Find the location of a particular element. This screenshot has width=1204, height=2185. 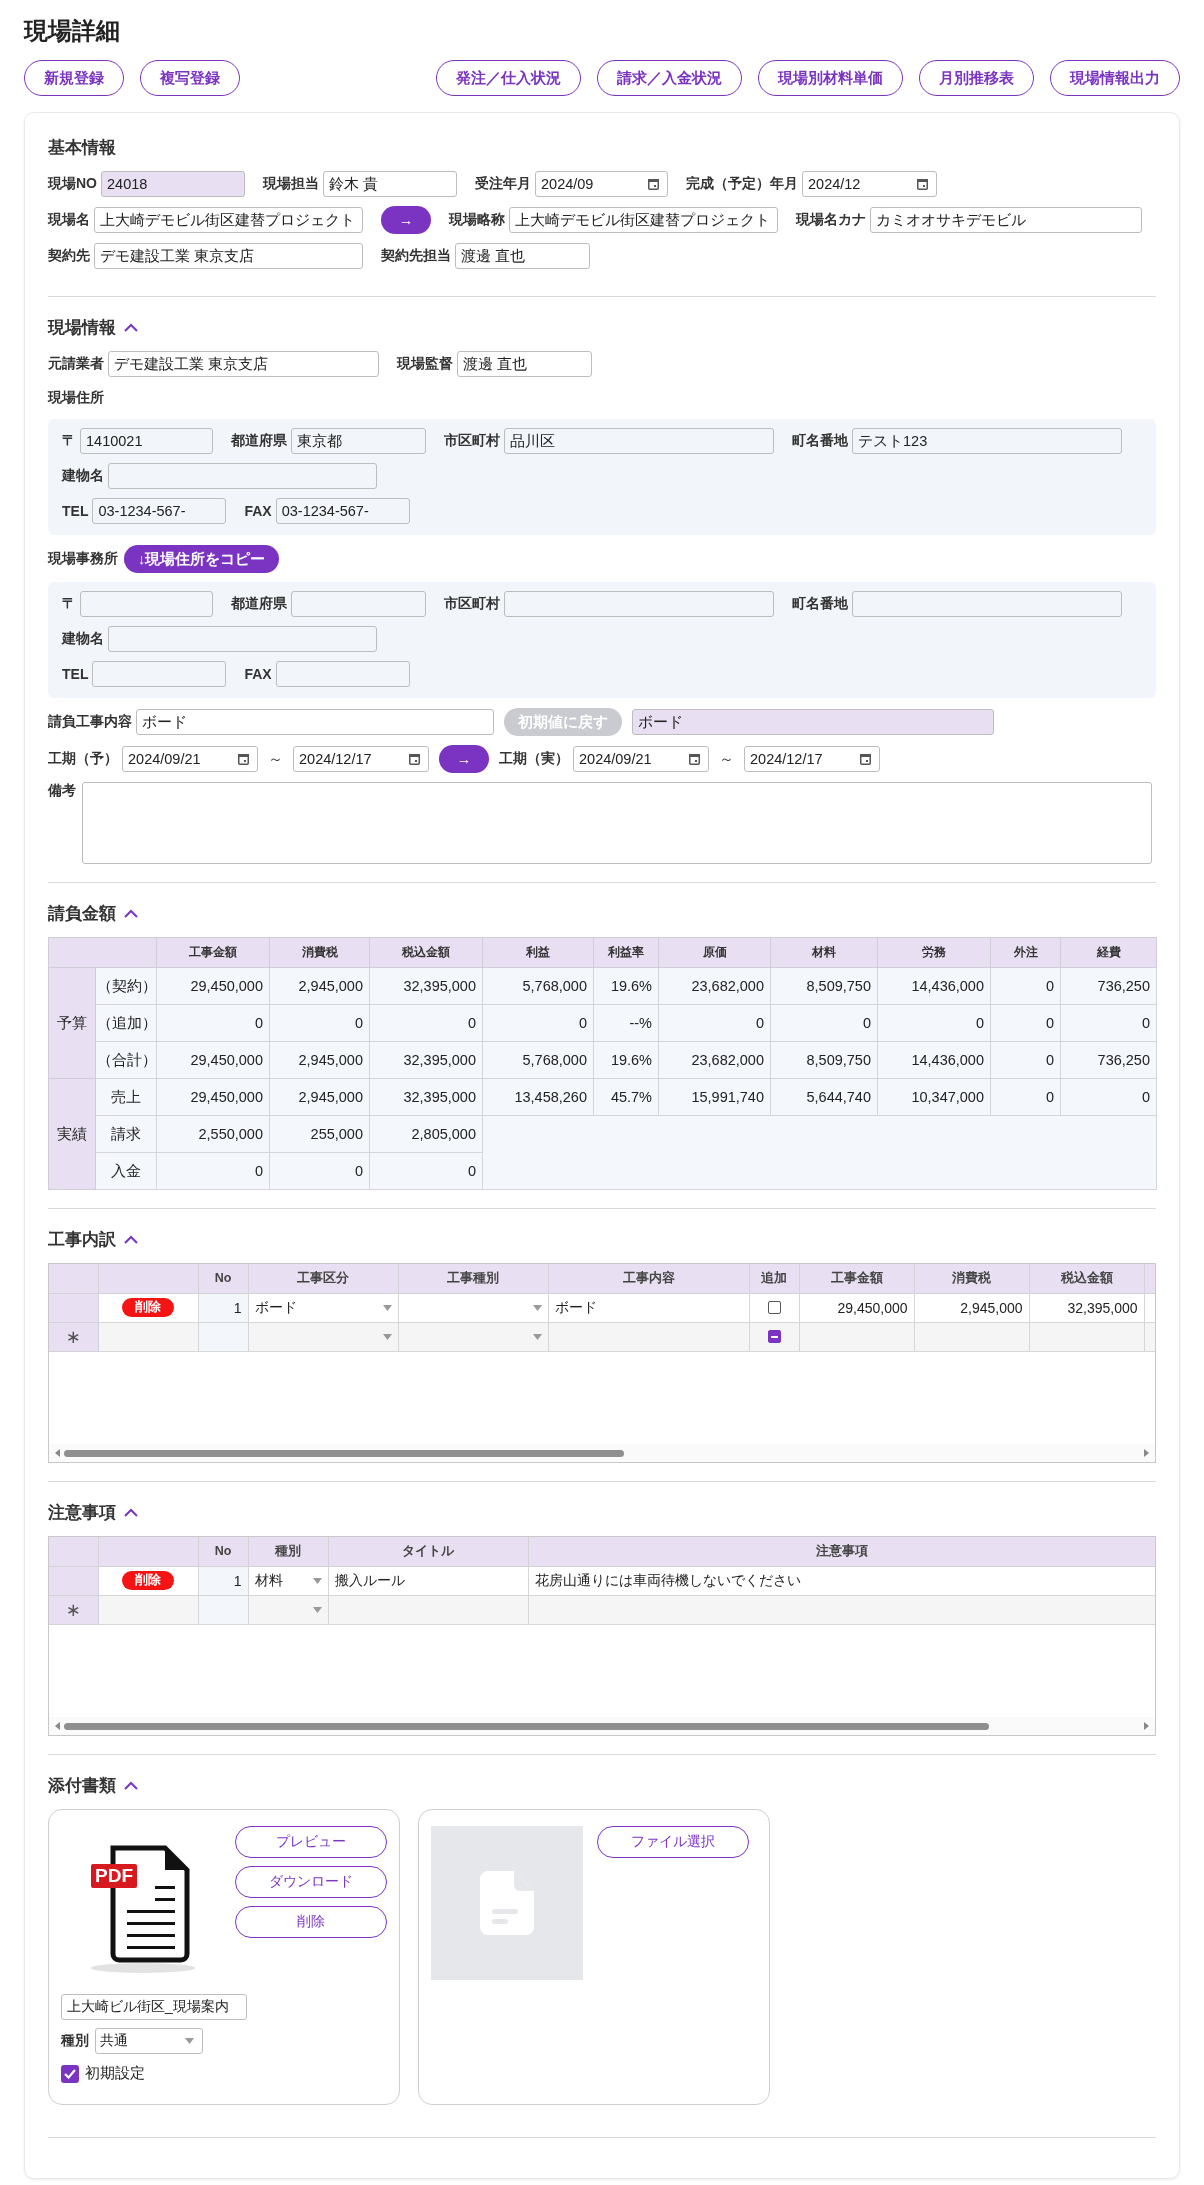

toolbar-button: 発注／仕入状況 is located at coordinates (508, 78).